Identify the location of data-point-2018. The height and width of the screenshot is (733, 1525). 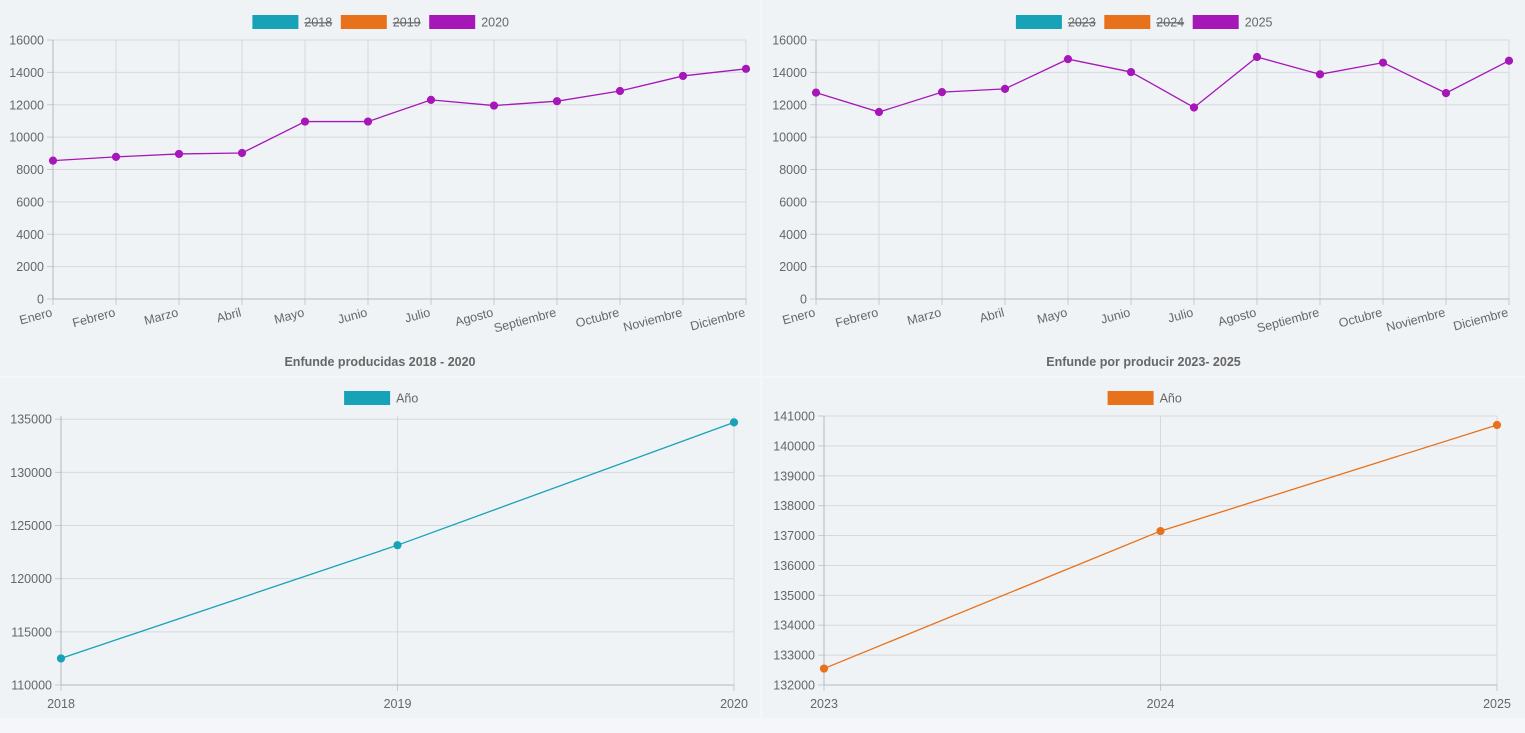
(61, 658).